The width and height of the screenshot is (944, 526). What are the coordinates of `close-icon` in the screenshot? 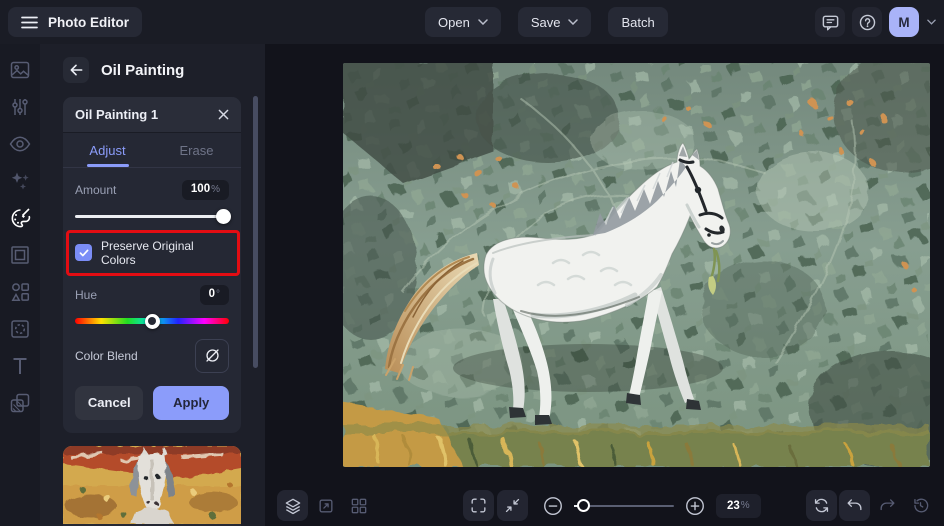 It's located at (223, 114).